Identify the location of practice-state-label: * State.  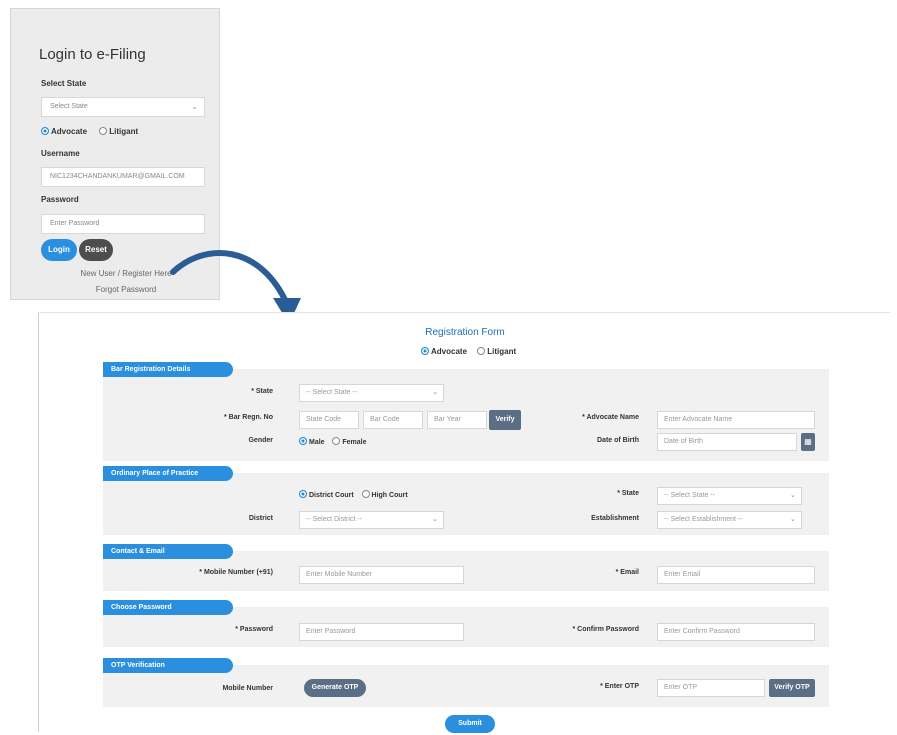
(628, 493).